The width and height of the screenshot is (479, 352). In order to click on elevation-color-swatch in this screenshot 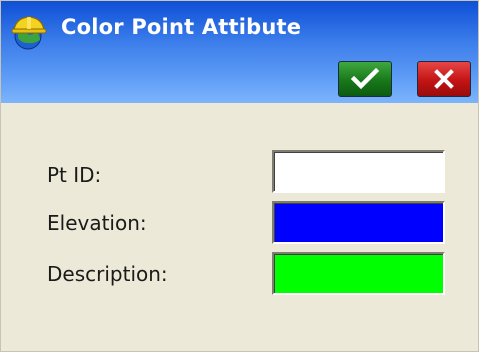, I will do `click(358, 222)`.